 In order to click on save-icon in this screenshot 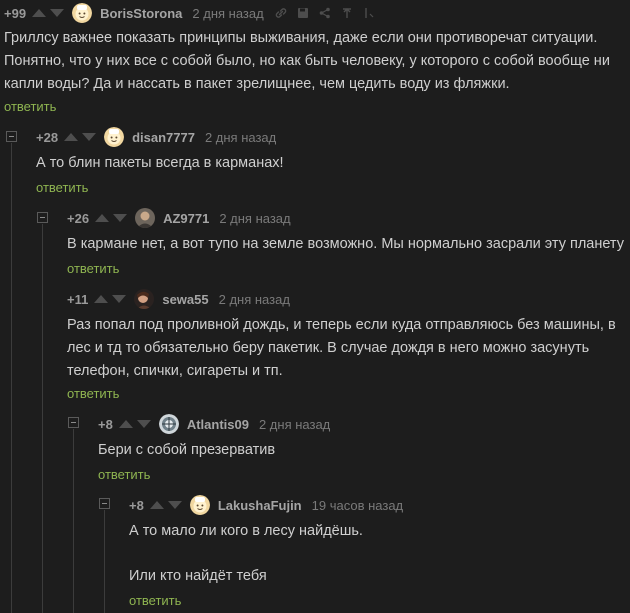, I will do `click(303, 13)`.